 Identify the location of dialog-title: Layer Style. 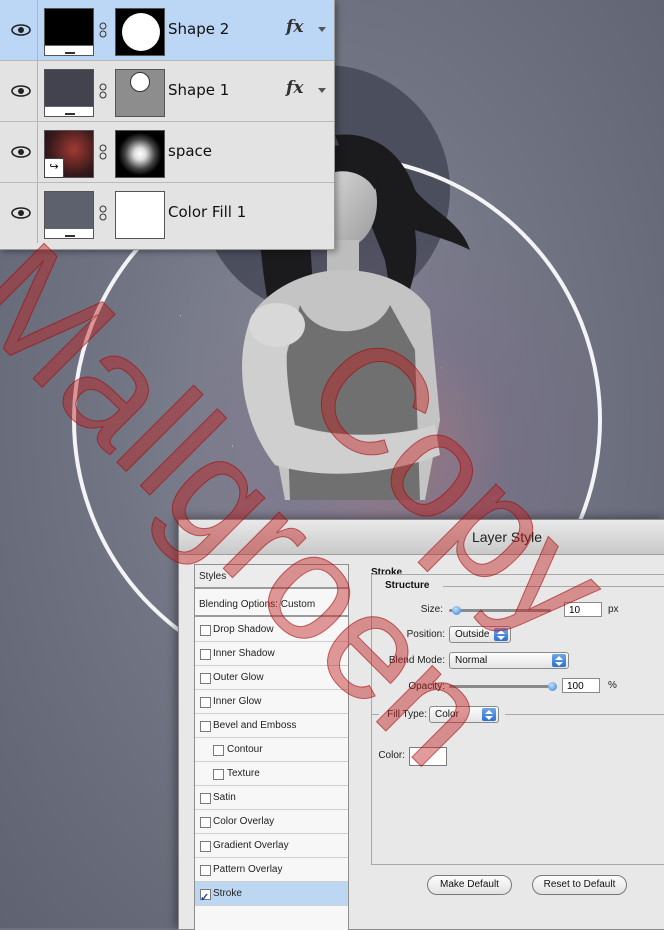
(507, 537).